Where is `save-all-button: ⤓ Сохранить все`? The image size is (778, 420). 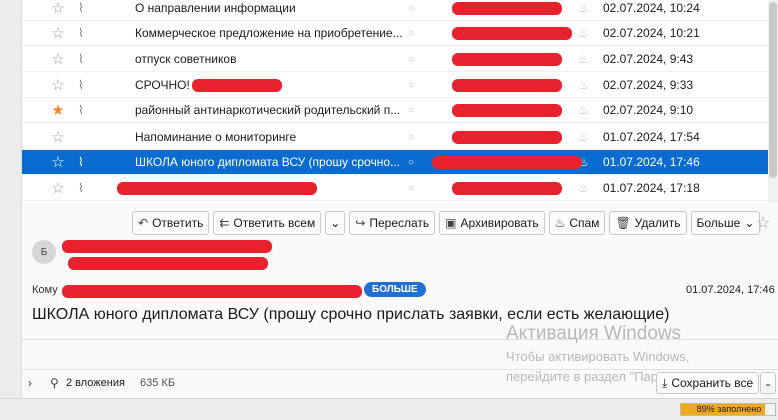 save-all-button: ⤓ Сохранить все is located at coordinates (708, 383).